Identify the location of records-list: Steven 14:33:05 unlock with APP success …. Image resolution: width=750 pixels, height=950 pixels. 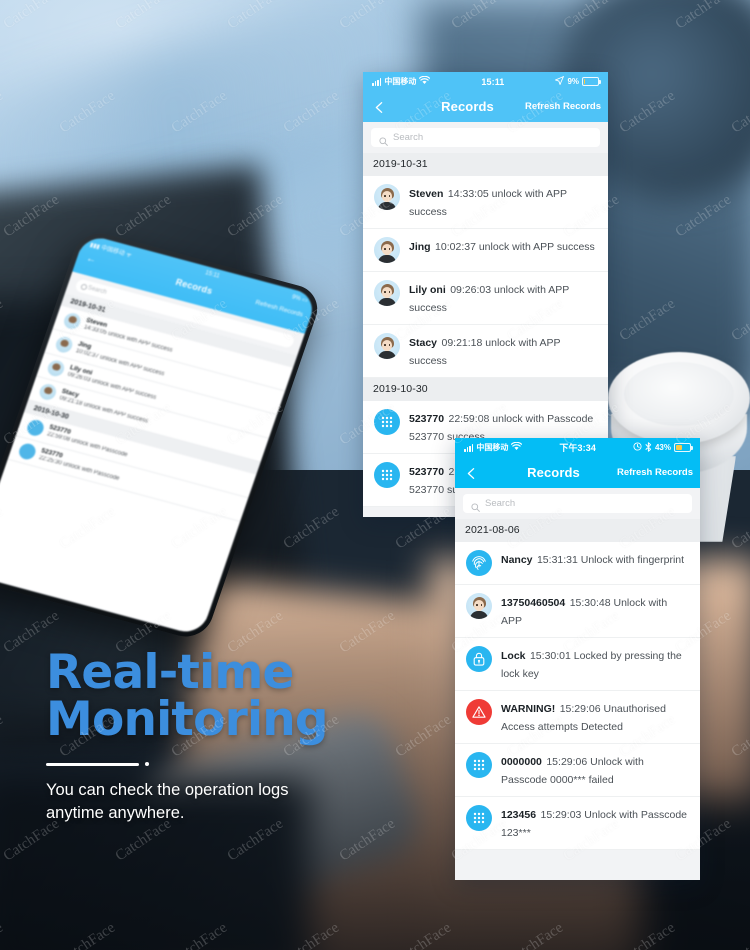
(485, 277).